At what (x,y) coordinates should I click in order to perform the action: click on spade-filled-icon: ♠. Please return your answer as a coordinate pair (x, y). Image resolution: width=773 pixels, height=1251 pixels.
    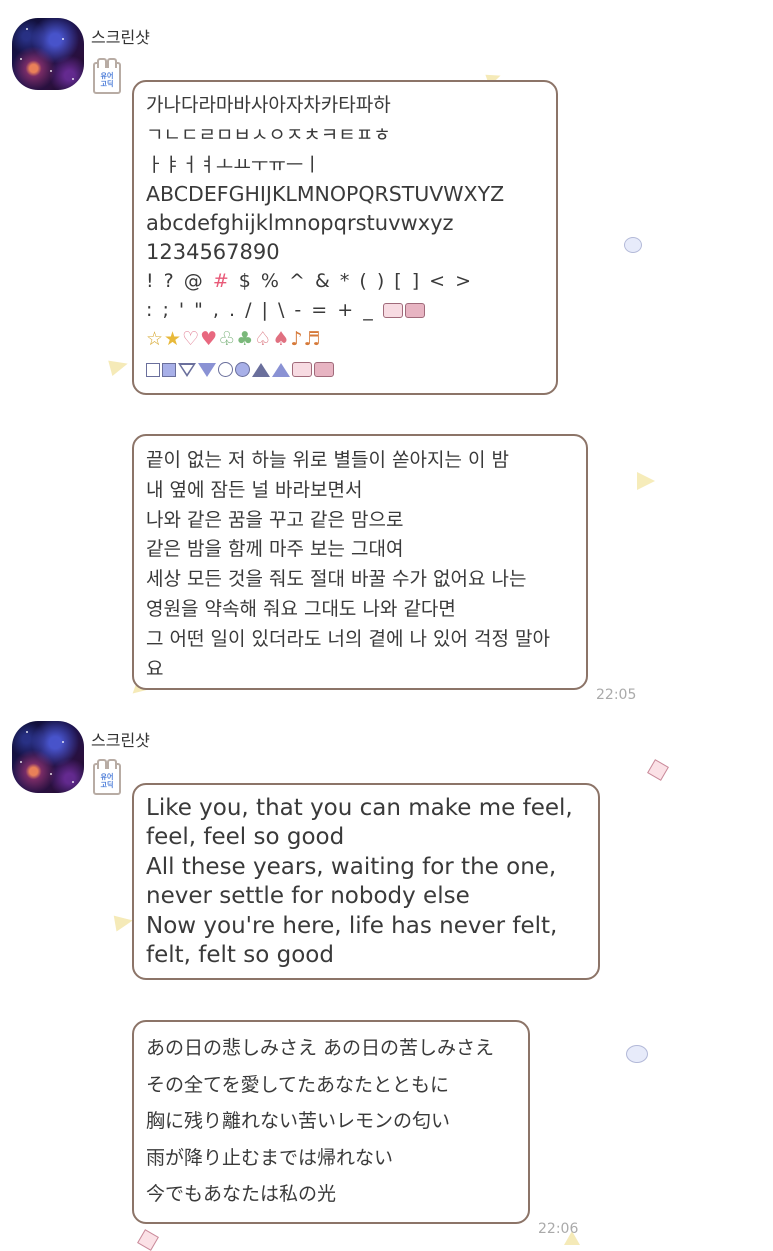
    Looking at the image, I should click on (281, 339).